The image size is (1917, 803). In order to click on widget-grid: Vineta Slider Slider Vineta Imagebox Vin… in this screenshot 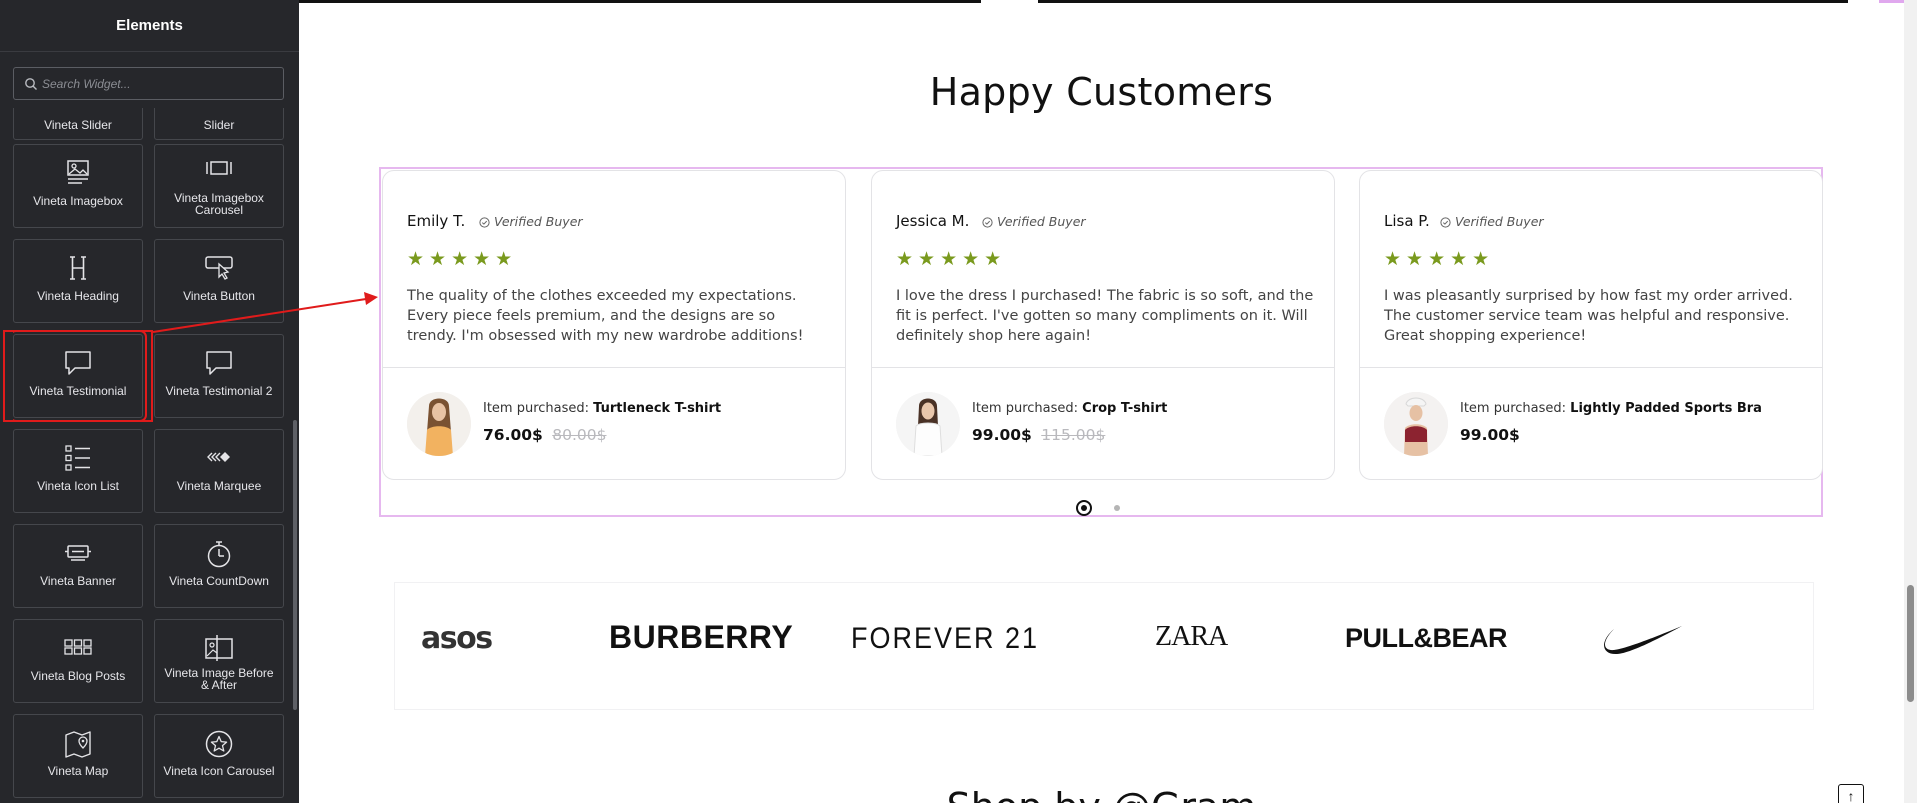, I will do `click(148, 455)`.